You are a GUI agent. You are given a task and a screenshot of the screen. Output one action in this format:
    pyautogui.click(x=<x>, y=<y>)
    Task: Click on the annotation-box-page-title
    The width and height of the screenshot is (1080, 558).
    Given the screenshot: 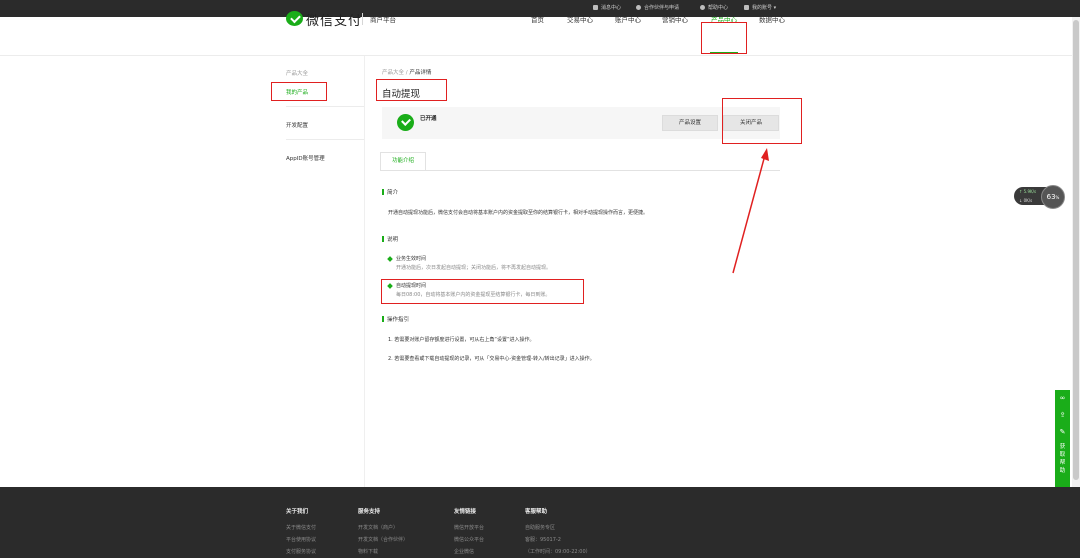 What is the action you would take?
    pyautogui.click(x=411, y=90)
    